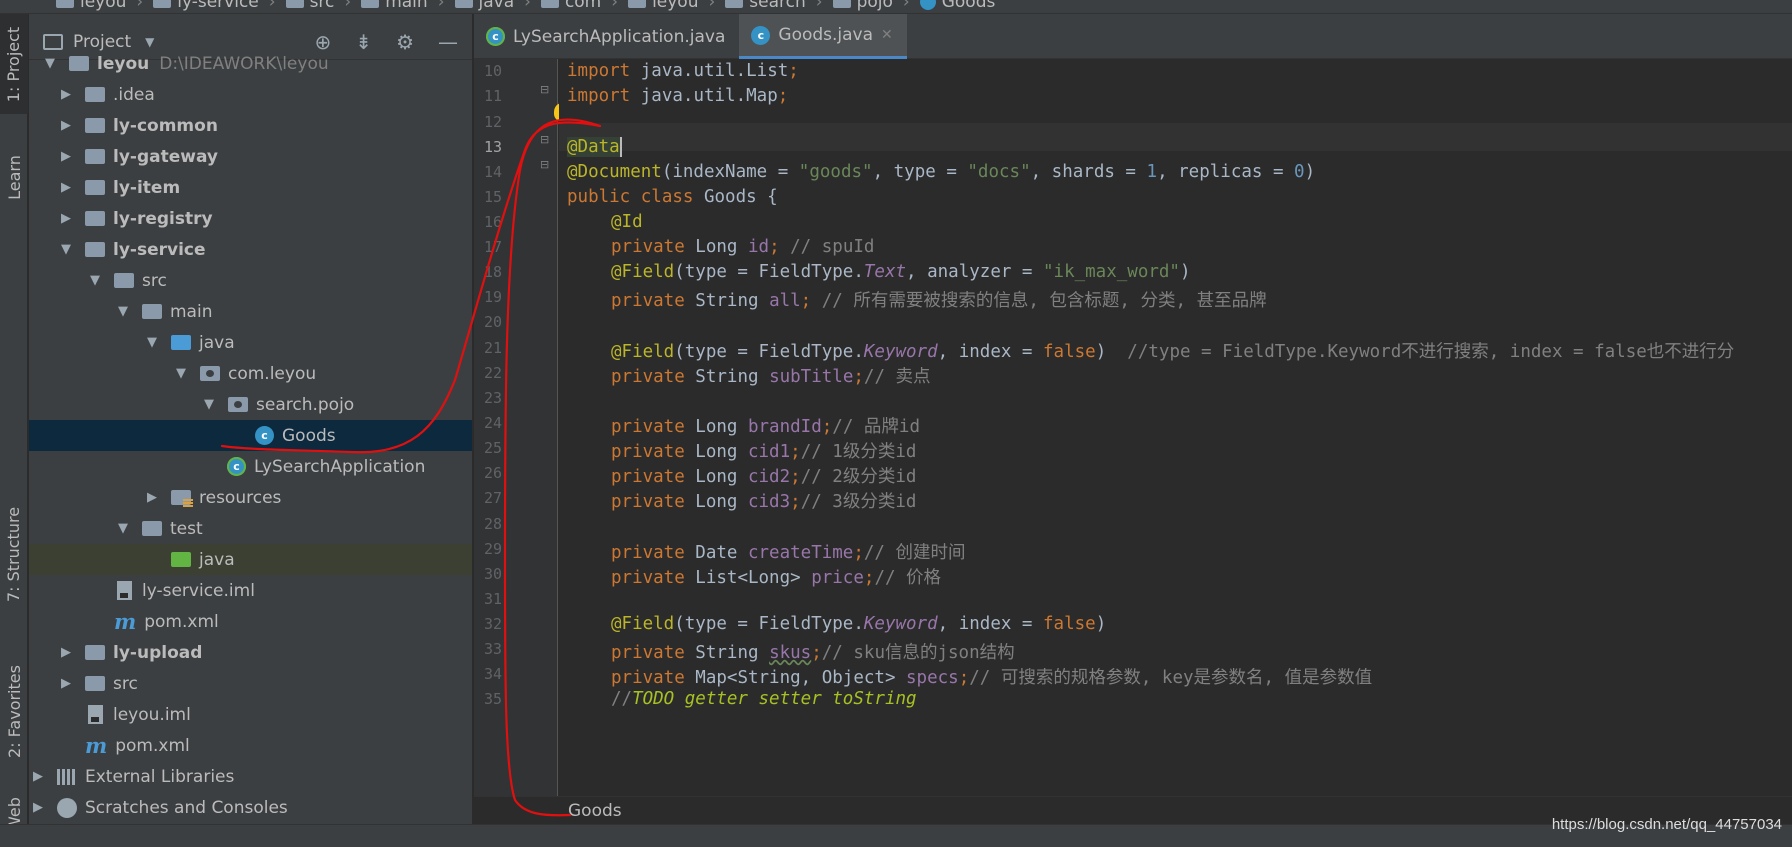 The height and width of the screenshot is (847, 1792). What do you see at coordinates (250, 497) in the screenshot?
I see `tree-item-resources: ▶ resources` at bounding box center [250, 497].